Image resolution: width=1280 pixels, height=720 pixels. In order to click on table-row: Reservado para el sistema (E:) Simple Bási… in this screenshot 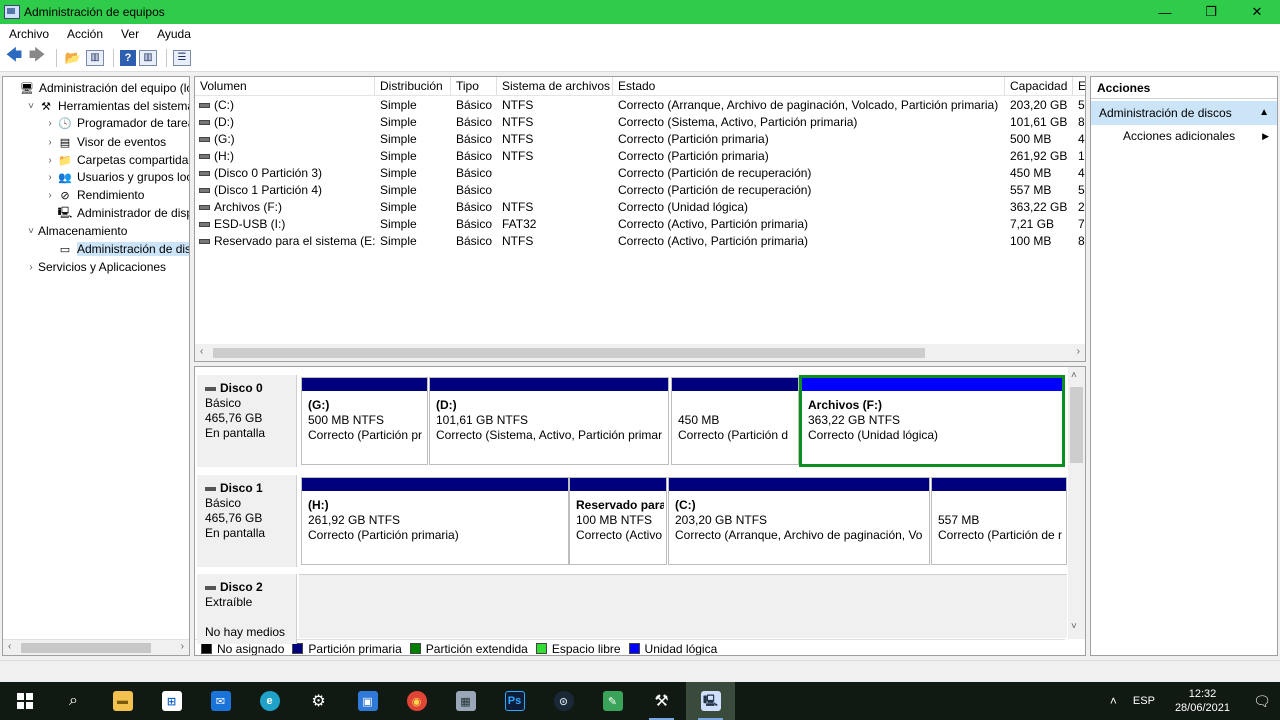, I will do `click(640, 241)`.